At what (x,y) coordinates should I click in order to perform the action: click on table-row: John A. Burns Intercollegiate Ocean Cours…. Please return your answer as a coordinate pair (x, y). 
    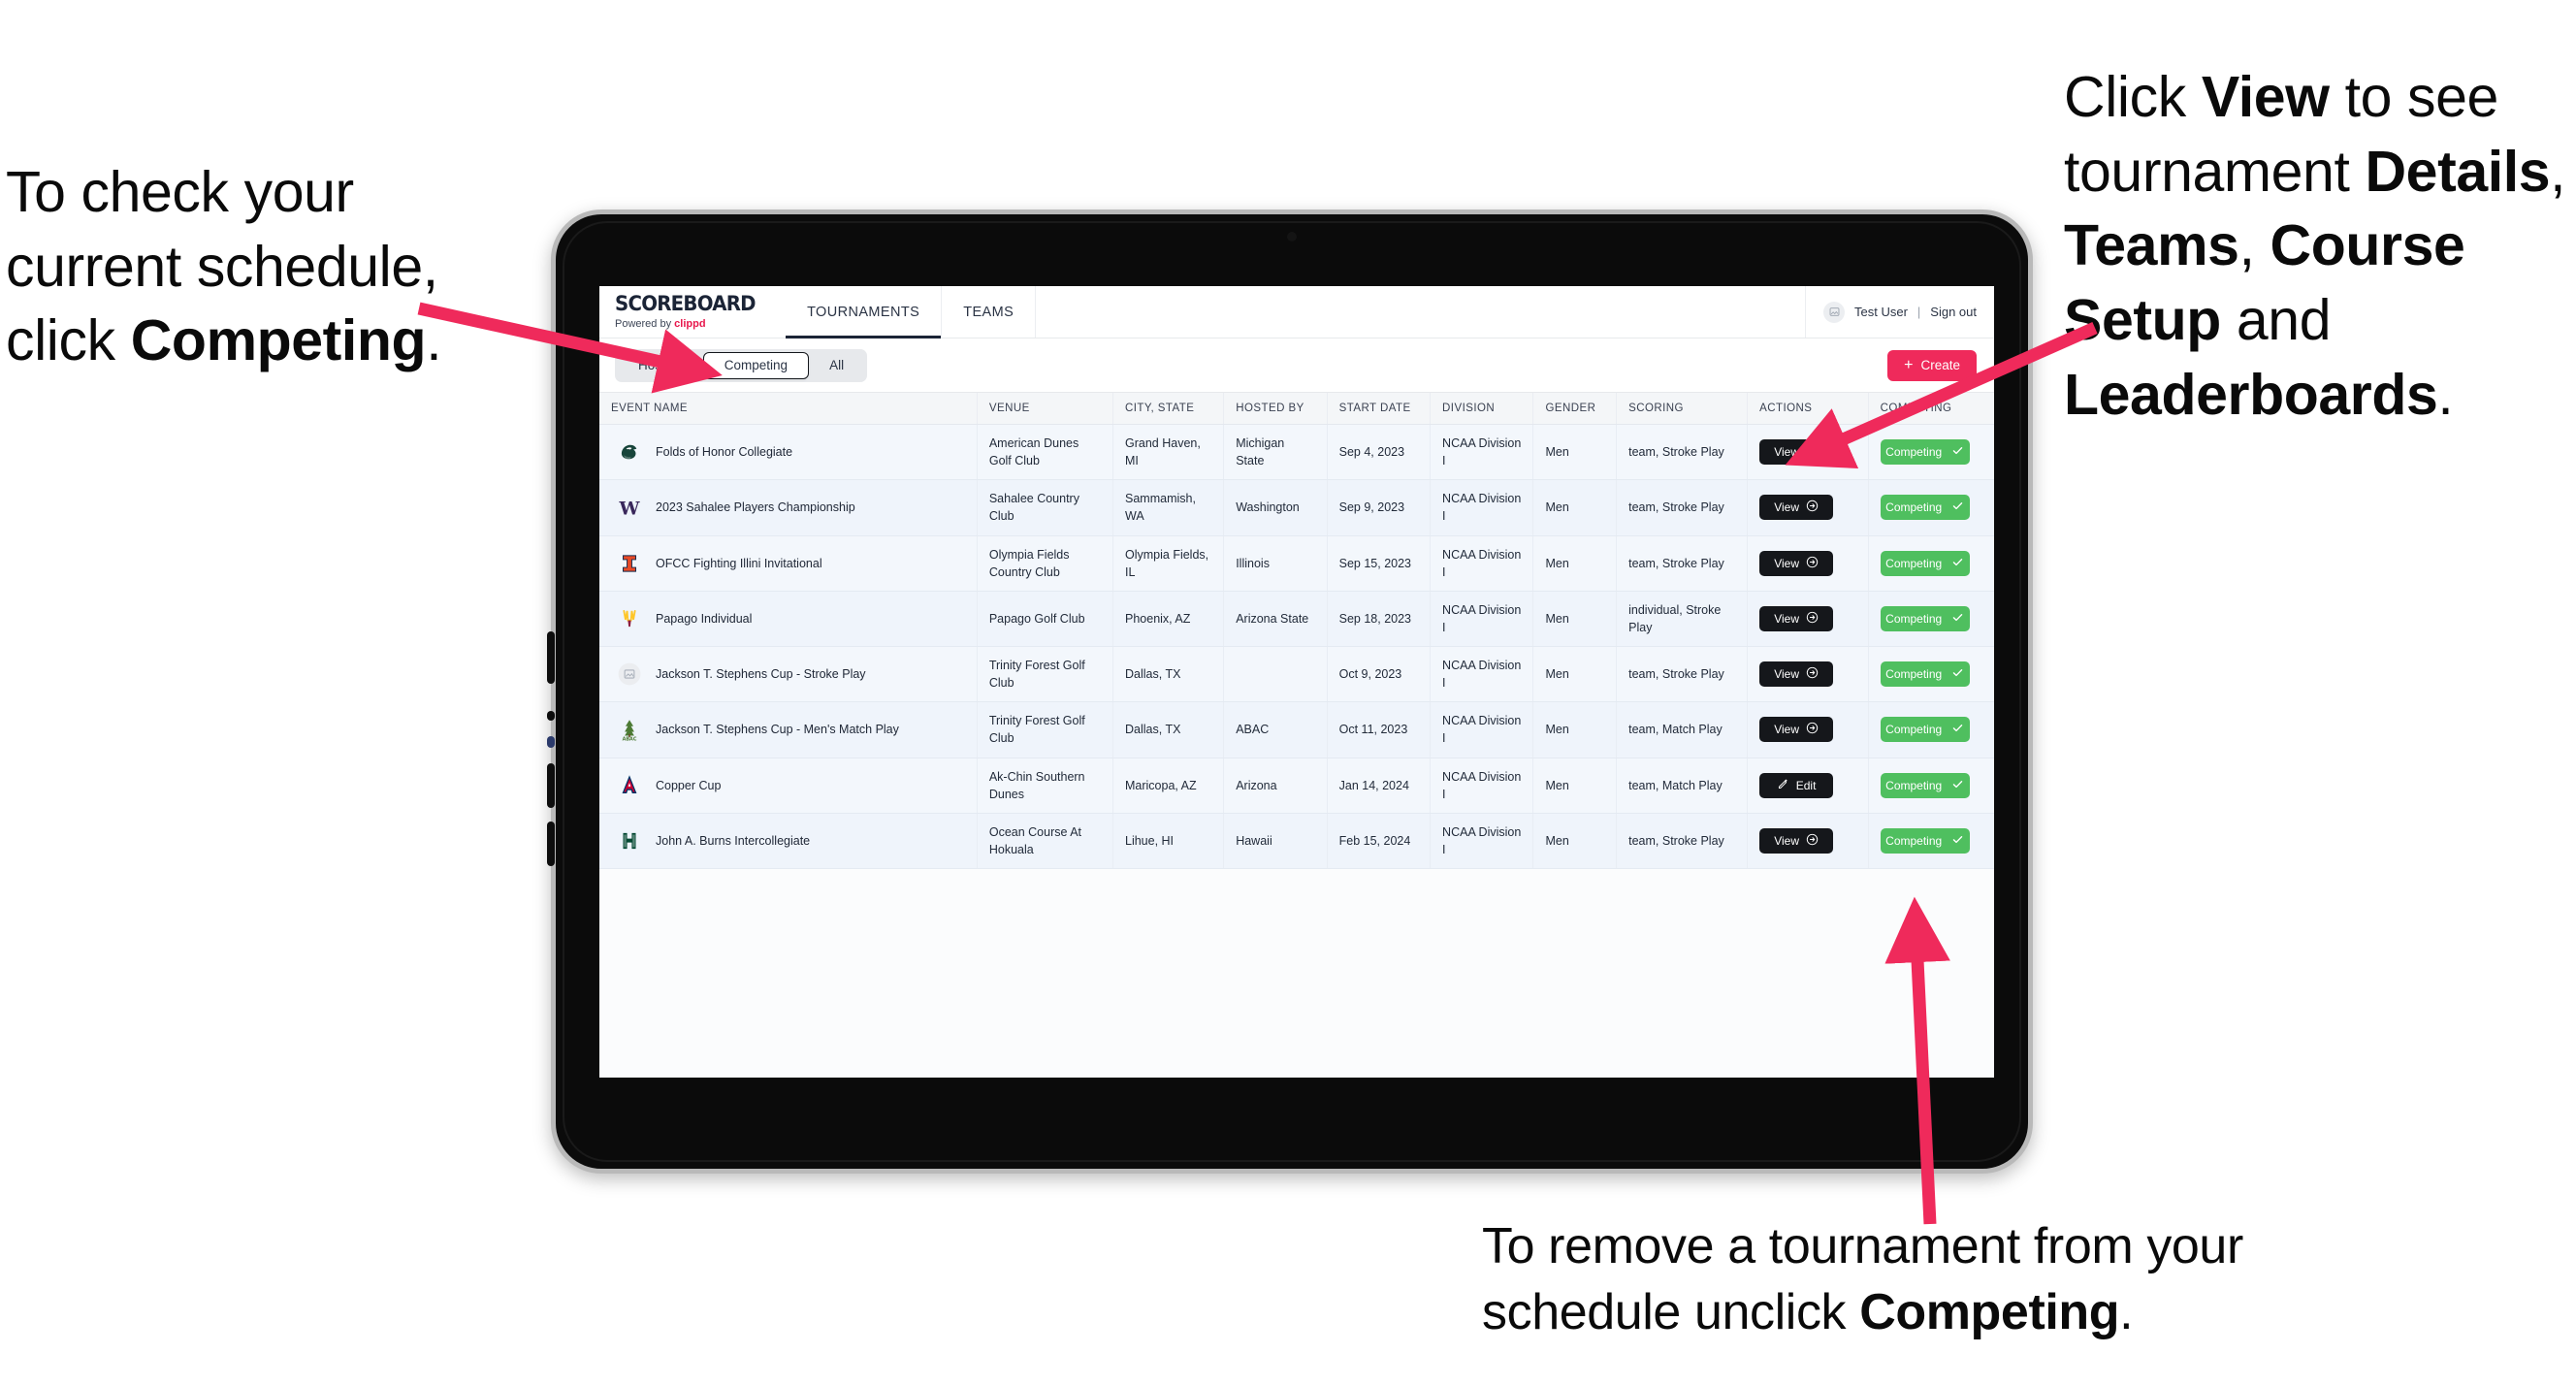
    Looking at the image, I should click on (1296, 841).